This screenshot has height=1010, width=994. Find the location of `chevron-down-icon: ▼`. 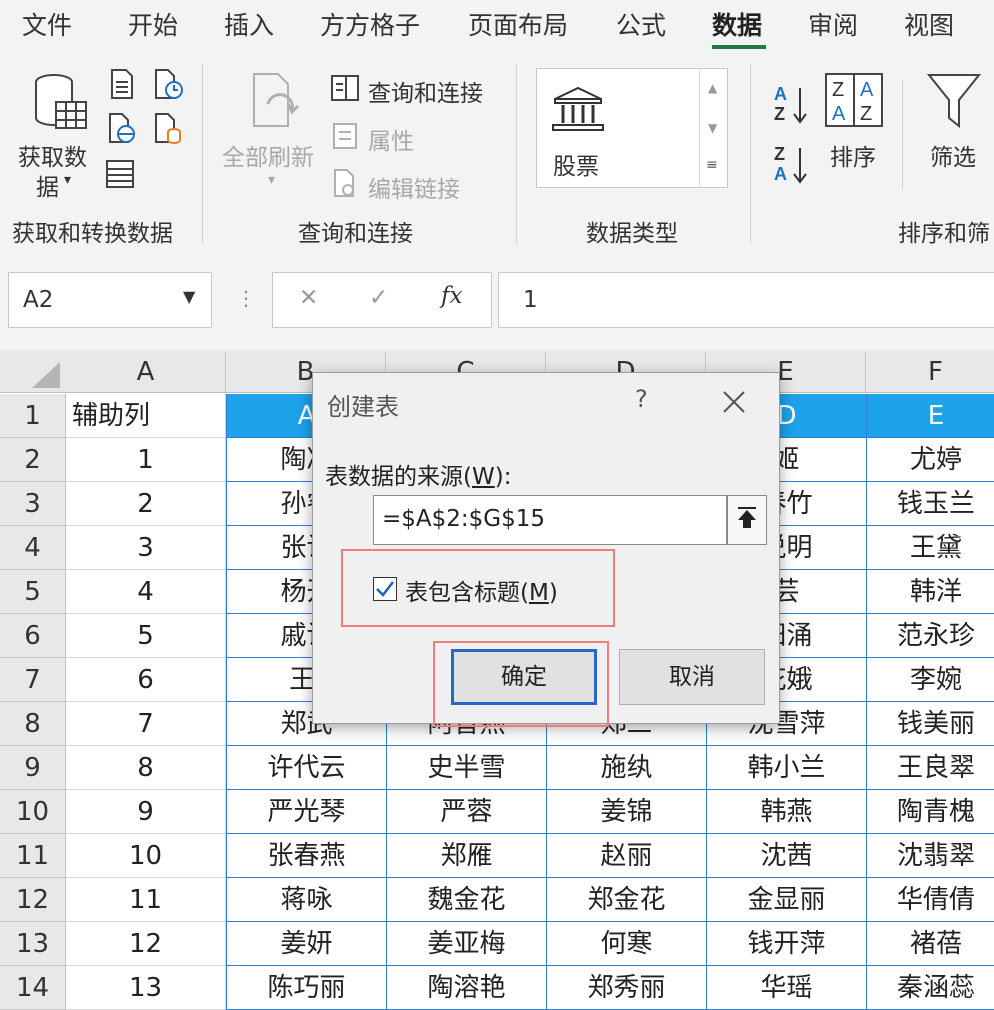

chevron-down-icon: ▼ is located at coordinates (189, 296).